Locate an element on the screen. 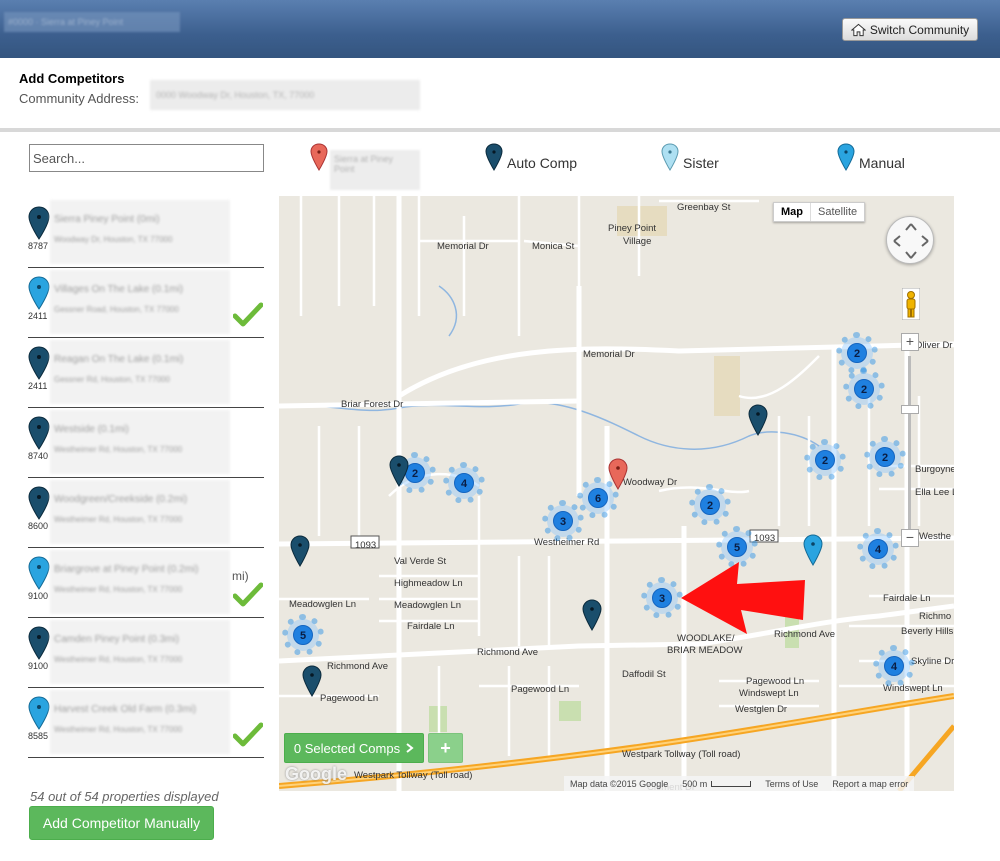 The width and height of the screenshot is (1000, 861). cluster-count: 3 is located at coordinates (662, 598).